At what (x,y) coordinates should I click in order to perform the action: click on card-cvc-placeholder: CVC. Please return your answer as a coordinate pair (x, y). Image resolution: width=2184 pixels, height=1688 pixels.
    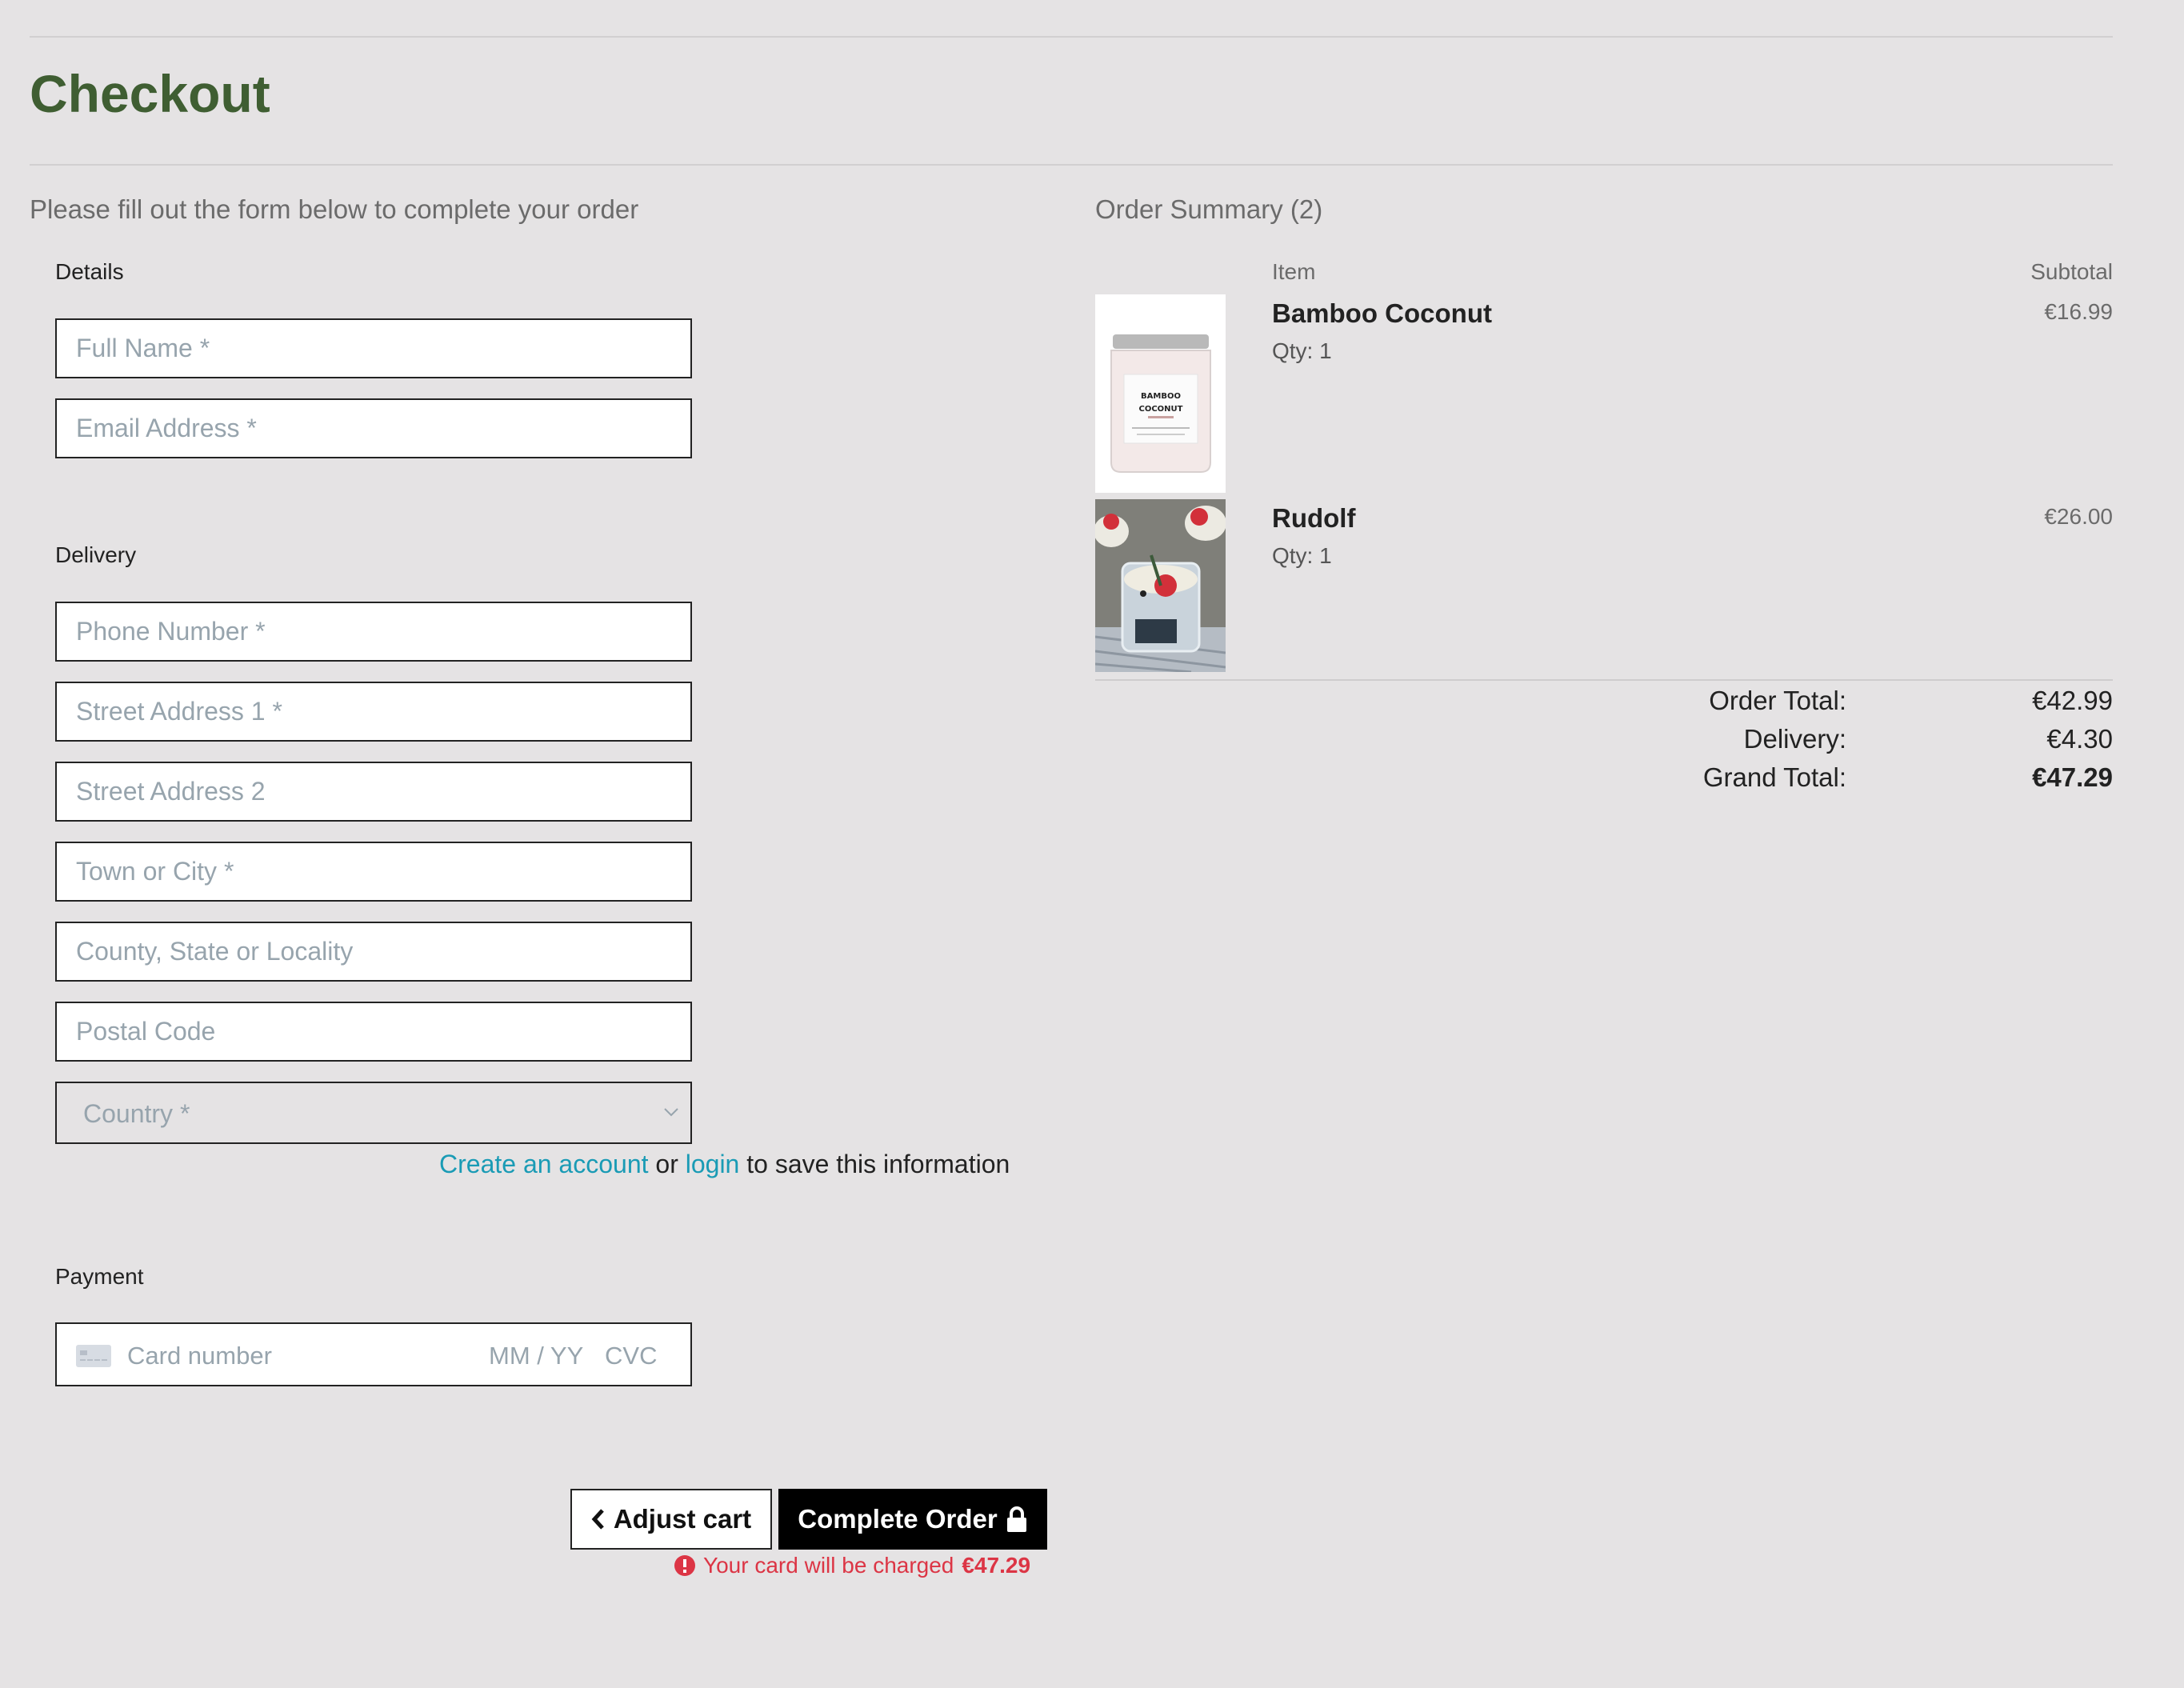
    Looking at the image, I should click on (631, 1356).